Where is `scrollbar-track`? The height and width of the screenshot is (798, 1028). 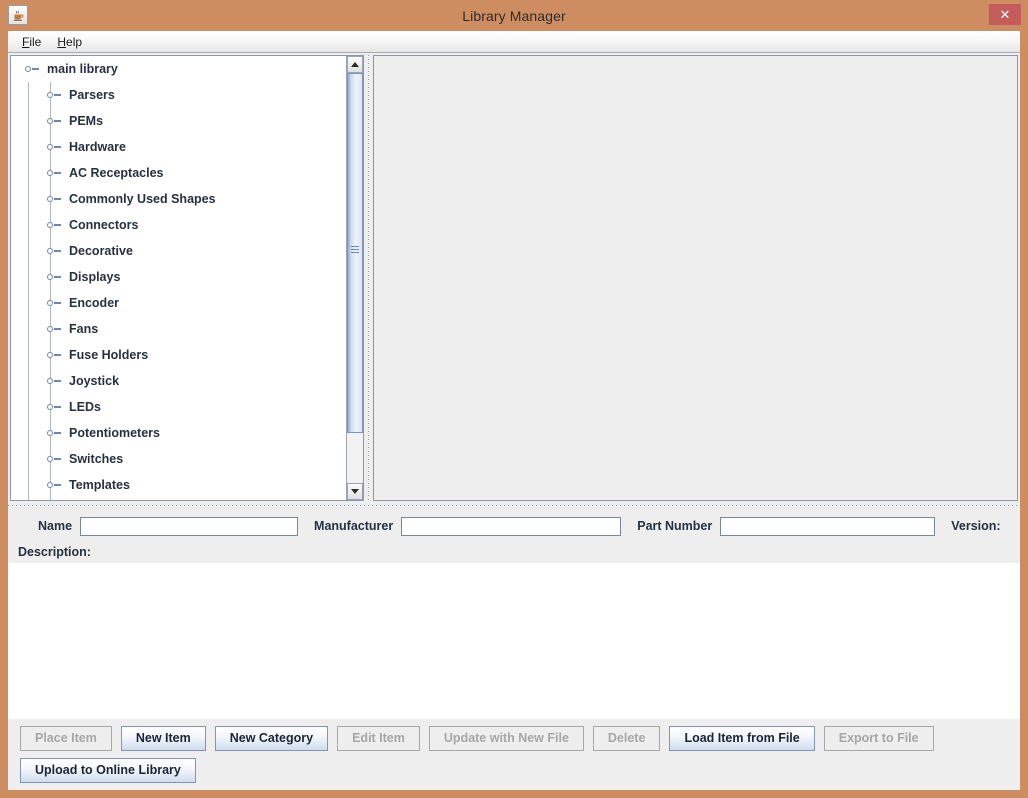 scrollbar-track is located at coordinates (355, 278).